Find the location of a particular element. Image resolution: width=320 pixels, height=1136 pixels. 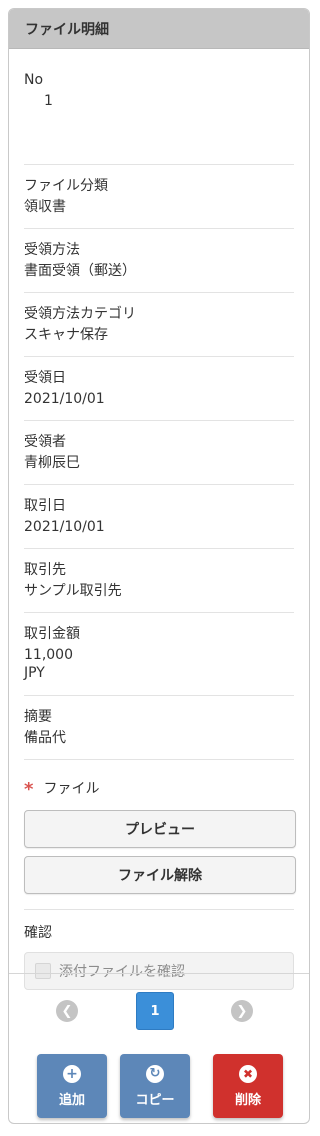

field-value: 書面受領（郵送） is located at coordinates (80, 271).